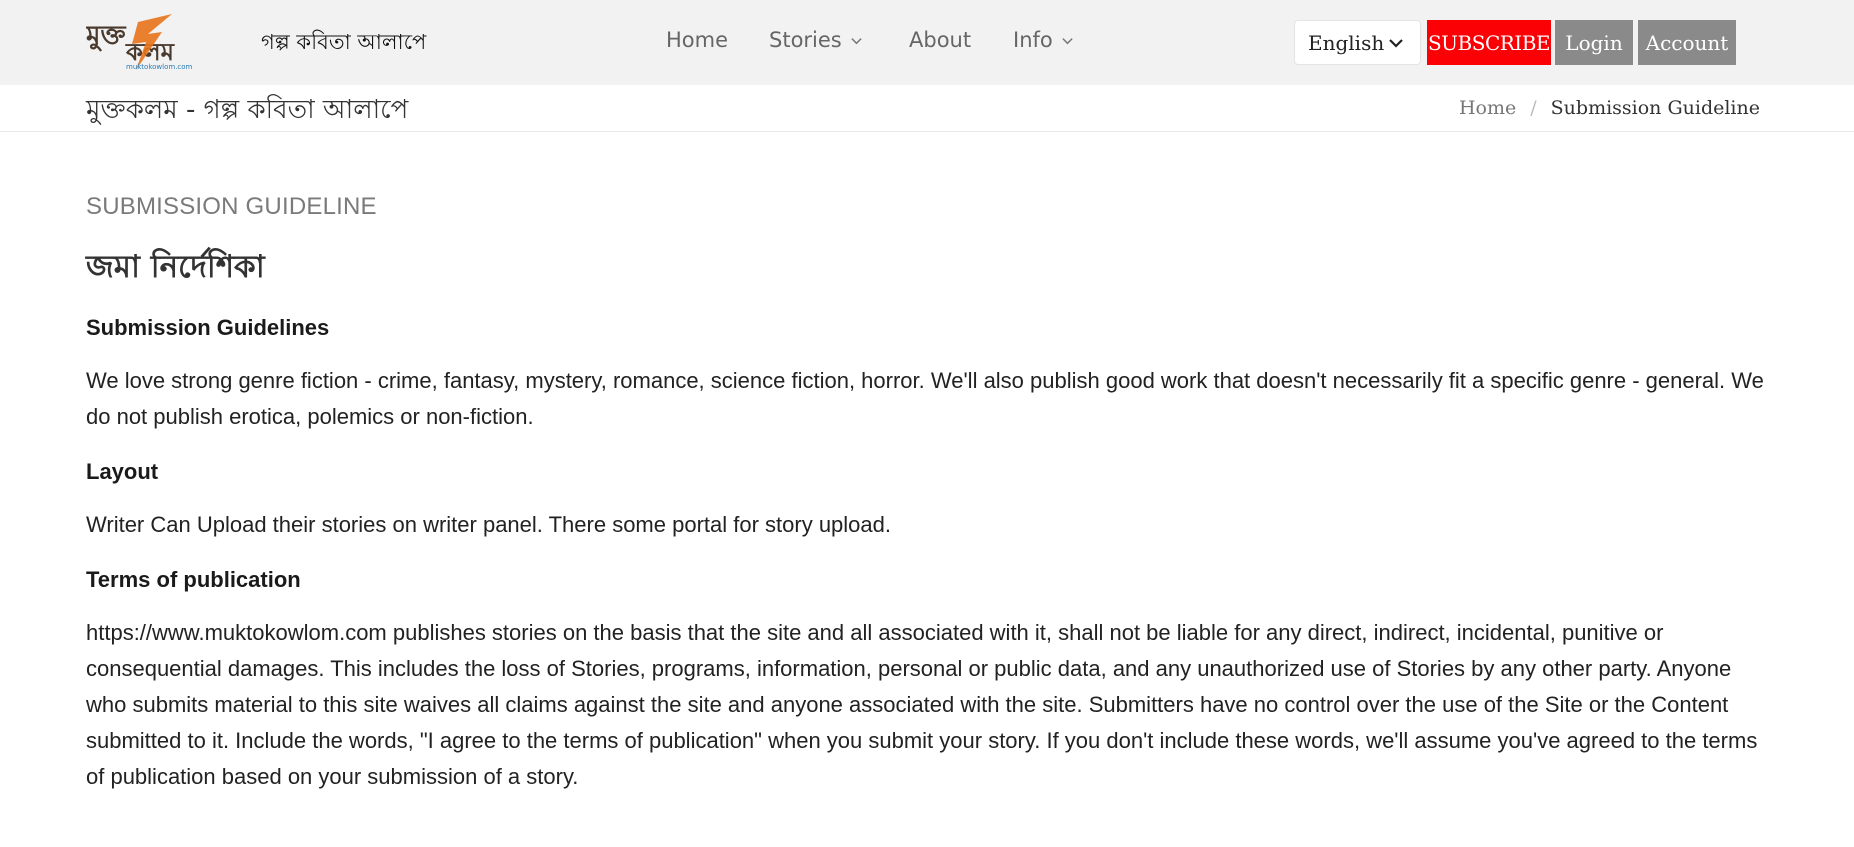  Describe the element at coordinates (1487, 108) in the screenshot. I see `breadcrumb-home-link: Home` at that location.